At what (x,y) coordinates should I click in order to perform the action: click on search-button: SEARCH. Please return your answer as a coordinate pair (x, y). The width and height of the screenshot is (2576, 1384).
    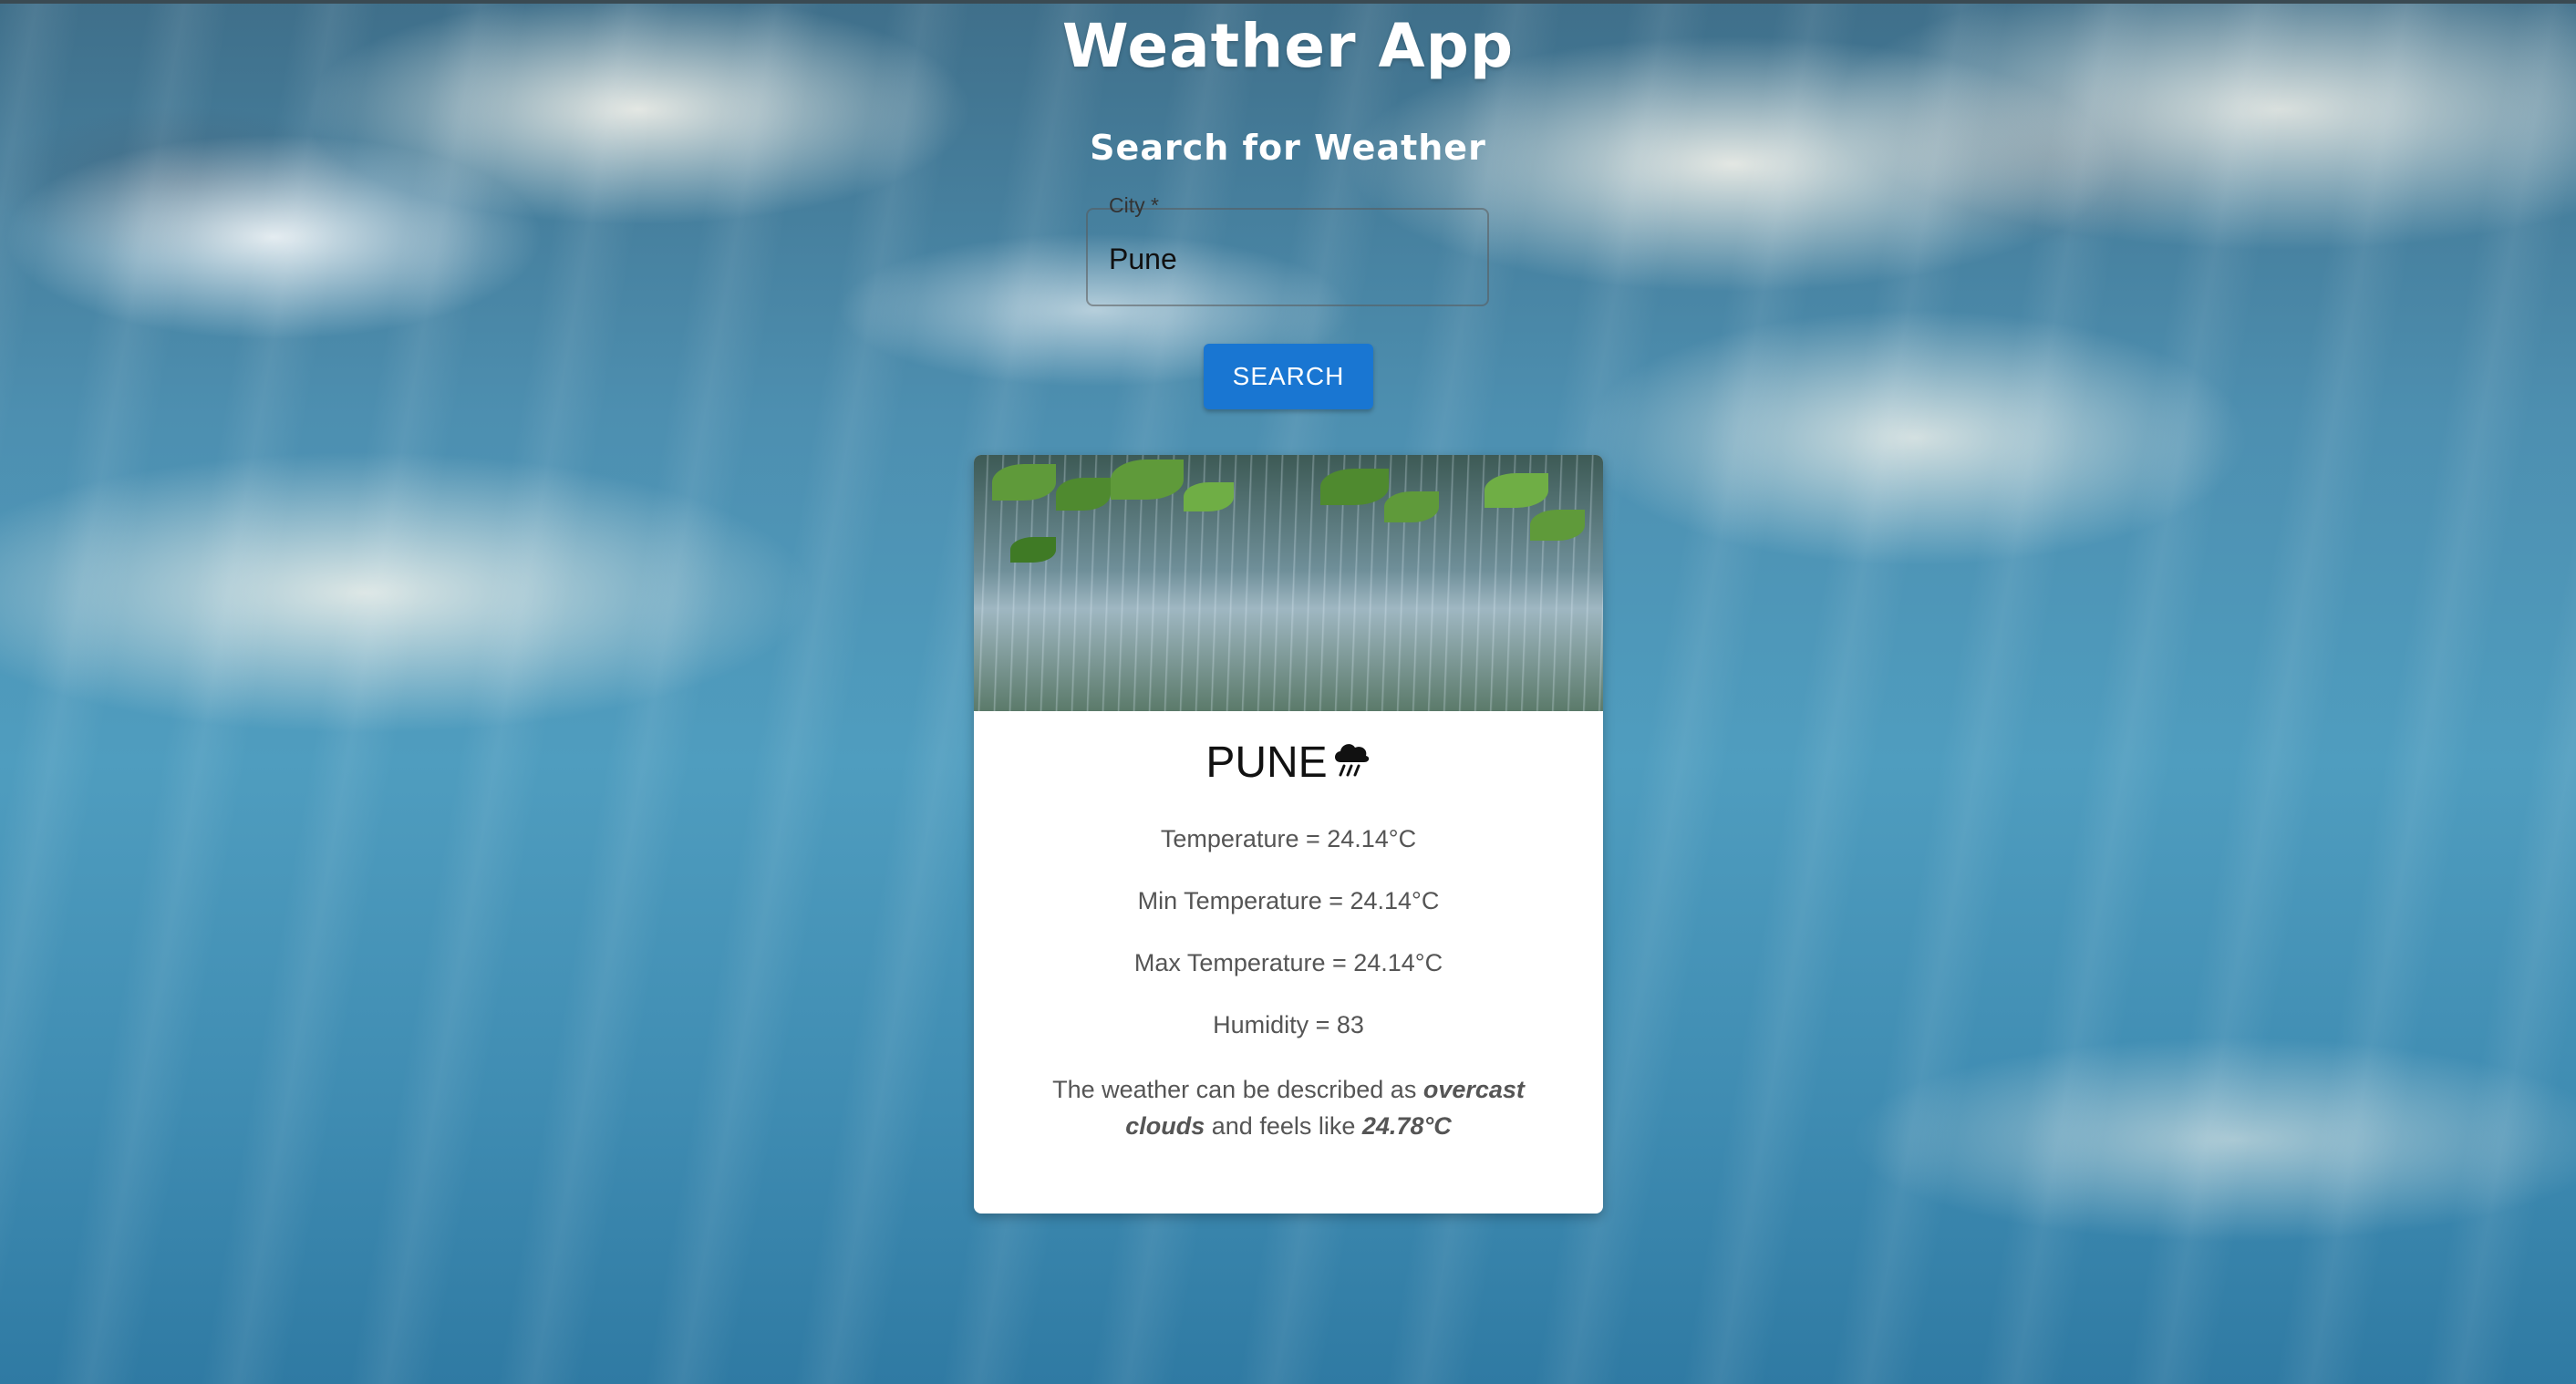
    Looking at the image, I should click on (1288, 376).